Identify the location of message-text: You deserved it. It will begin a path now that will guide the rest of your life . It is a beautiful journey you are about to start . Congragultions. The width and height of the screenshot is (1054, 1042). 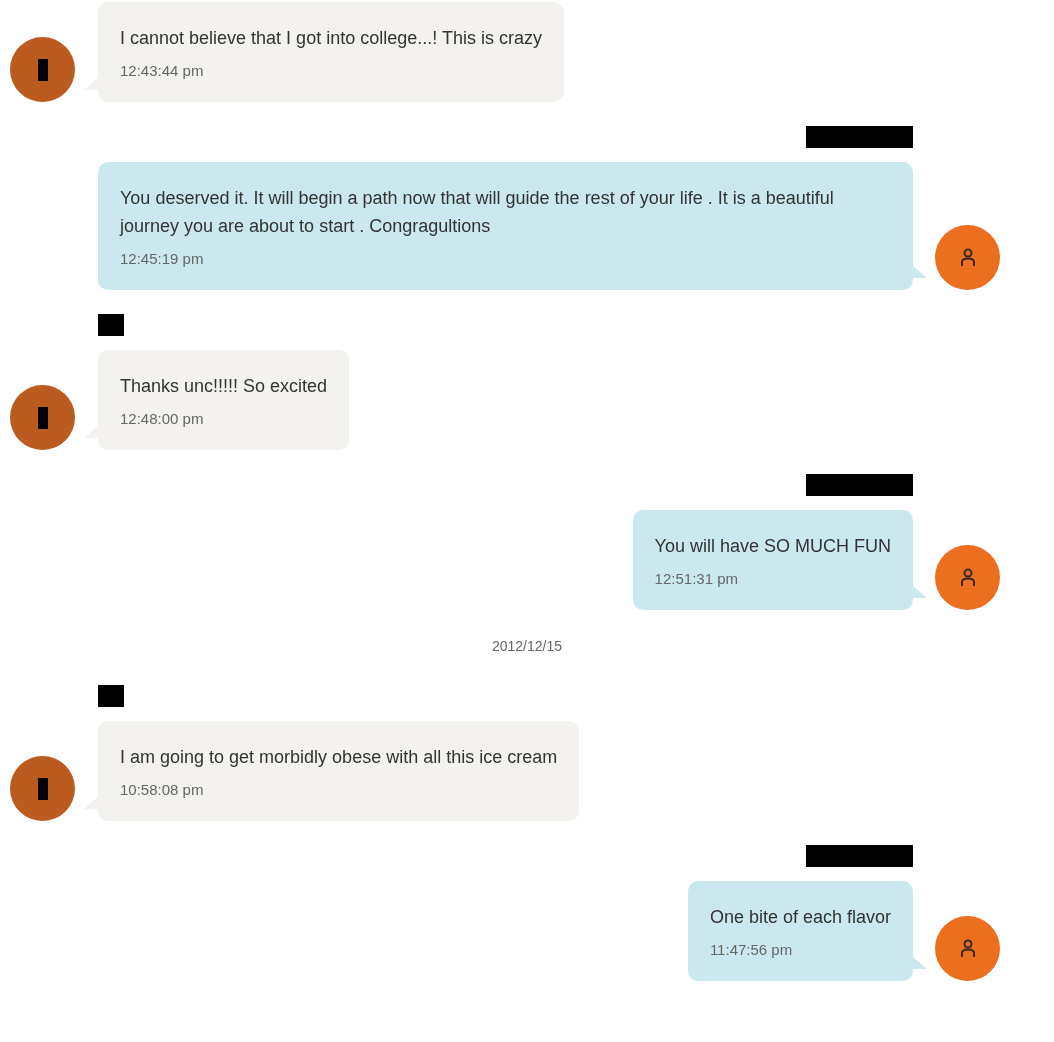
(477, 212).